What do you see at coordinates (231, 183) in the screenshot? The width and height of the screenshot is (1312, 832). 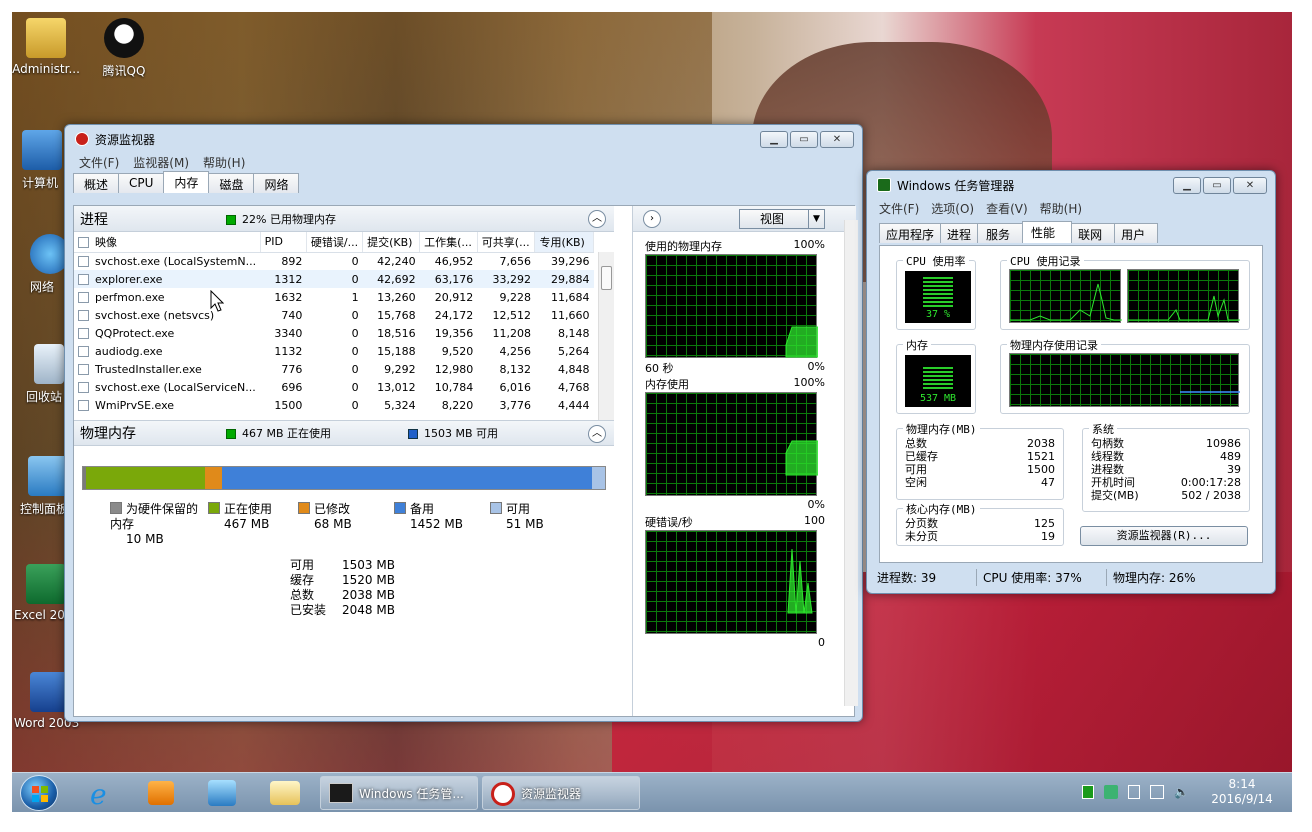 I see `tab-disk: 磁盘` at bounding box center [231, 183].